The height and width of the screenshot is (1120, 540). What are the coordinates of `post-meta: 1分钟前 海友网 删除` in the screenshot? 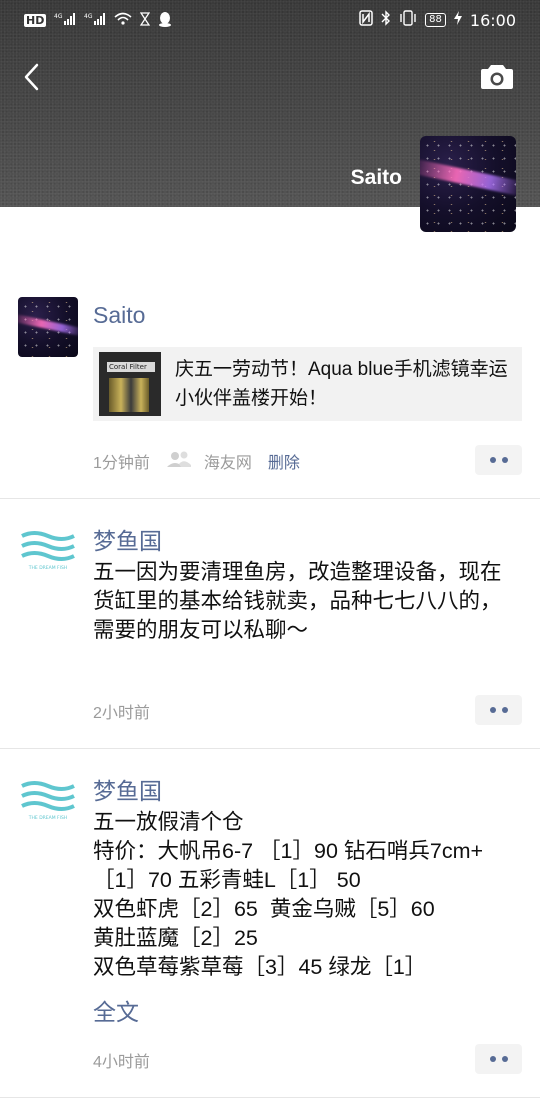 It's located at (196, 461).